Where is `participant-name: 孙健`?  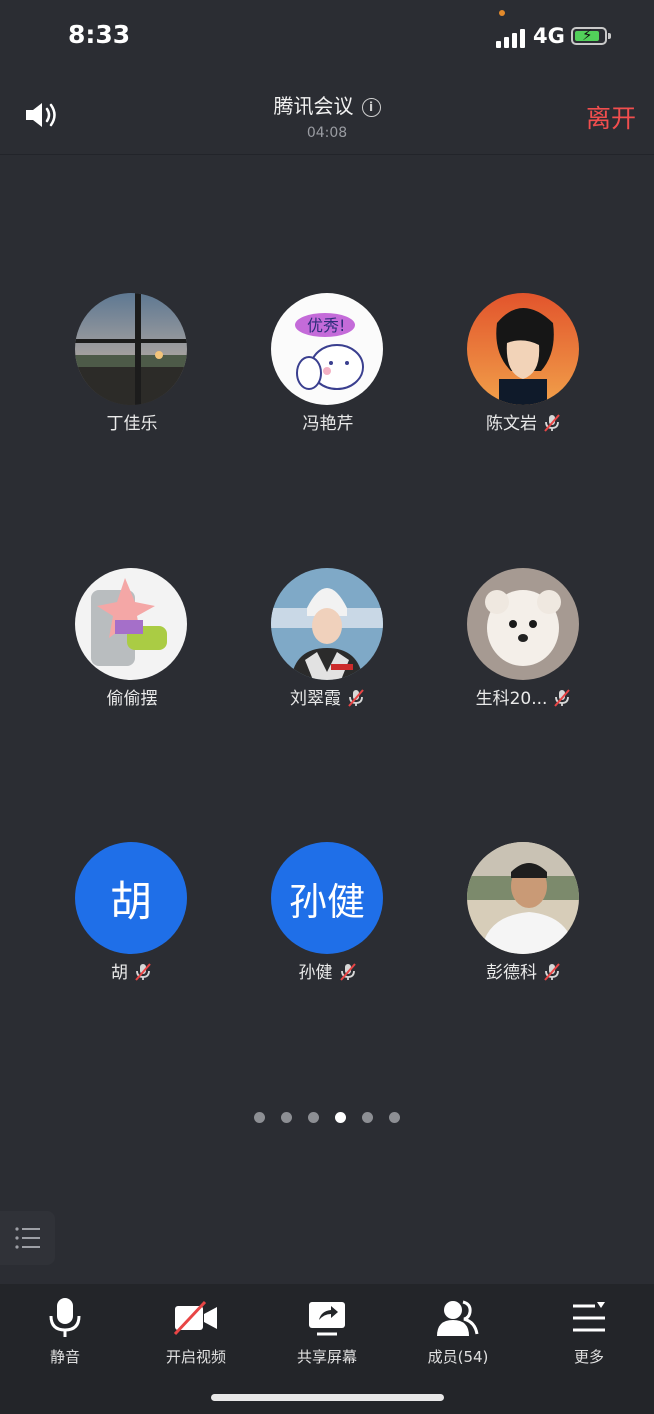 participant-name: 孙健 is located at coordinates (315, 973).